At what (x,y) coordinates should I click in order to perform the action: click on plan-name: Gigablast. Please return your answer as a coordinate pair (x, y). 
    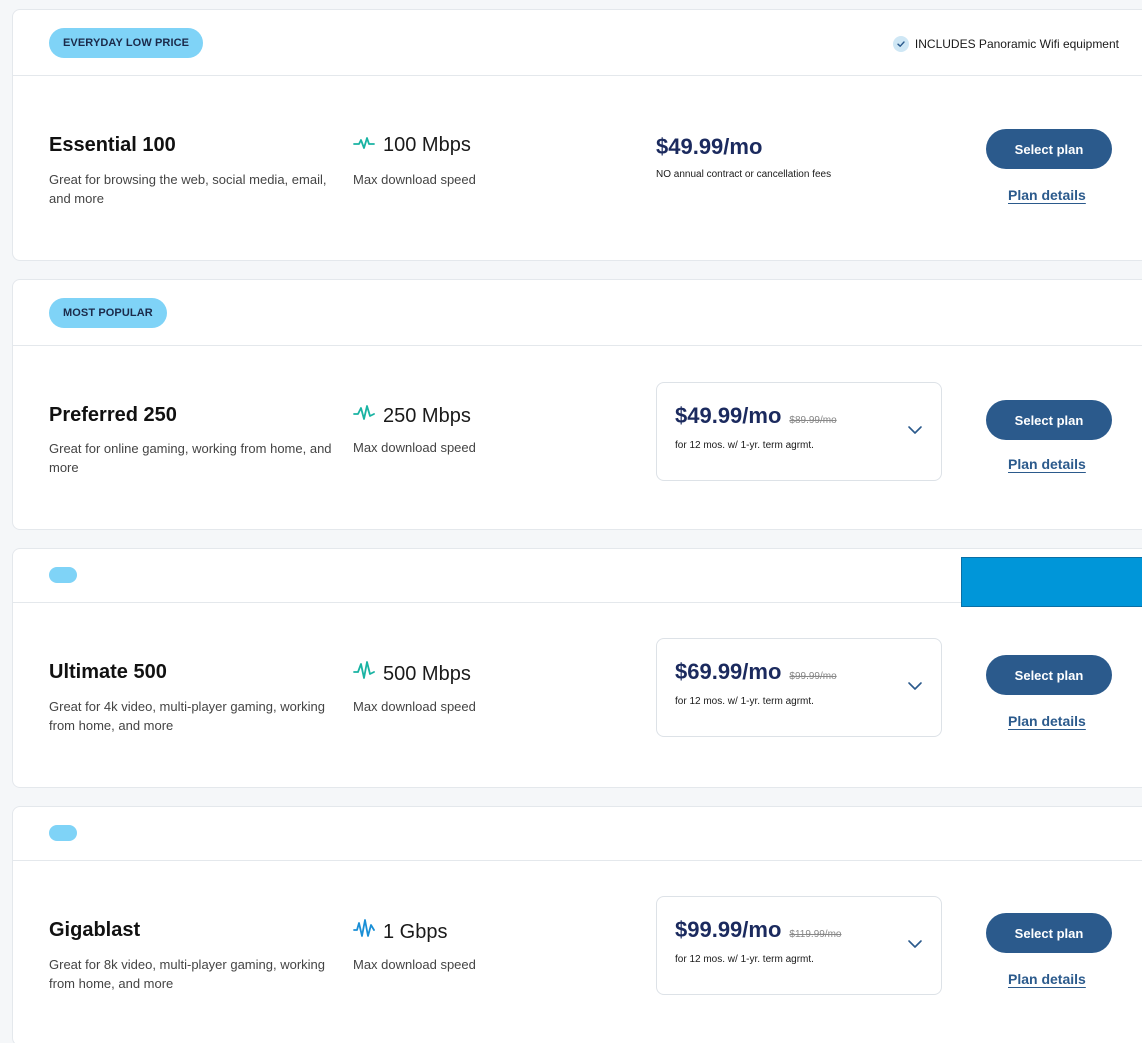
    Looking at the image, I should click on (95, 930).